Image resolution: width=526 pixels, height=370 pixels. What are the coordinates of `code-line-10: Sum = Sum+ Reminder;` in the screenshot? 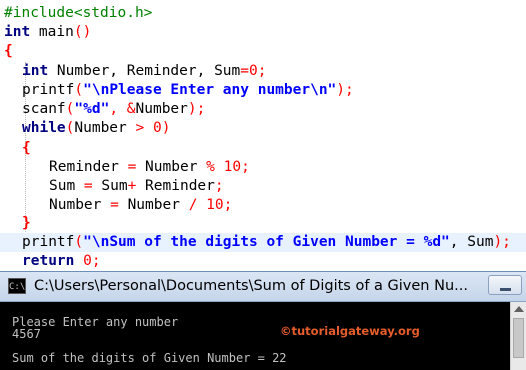 It's located at (136, 186).